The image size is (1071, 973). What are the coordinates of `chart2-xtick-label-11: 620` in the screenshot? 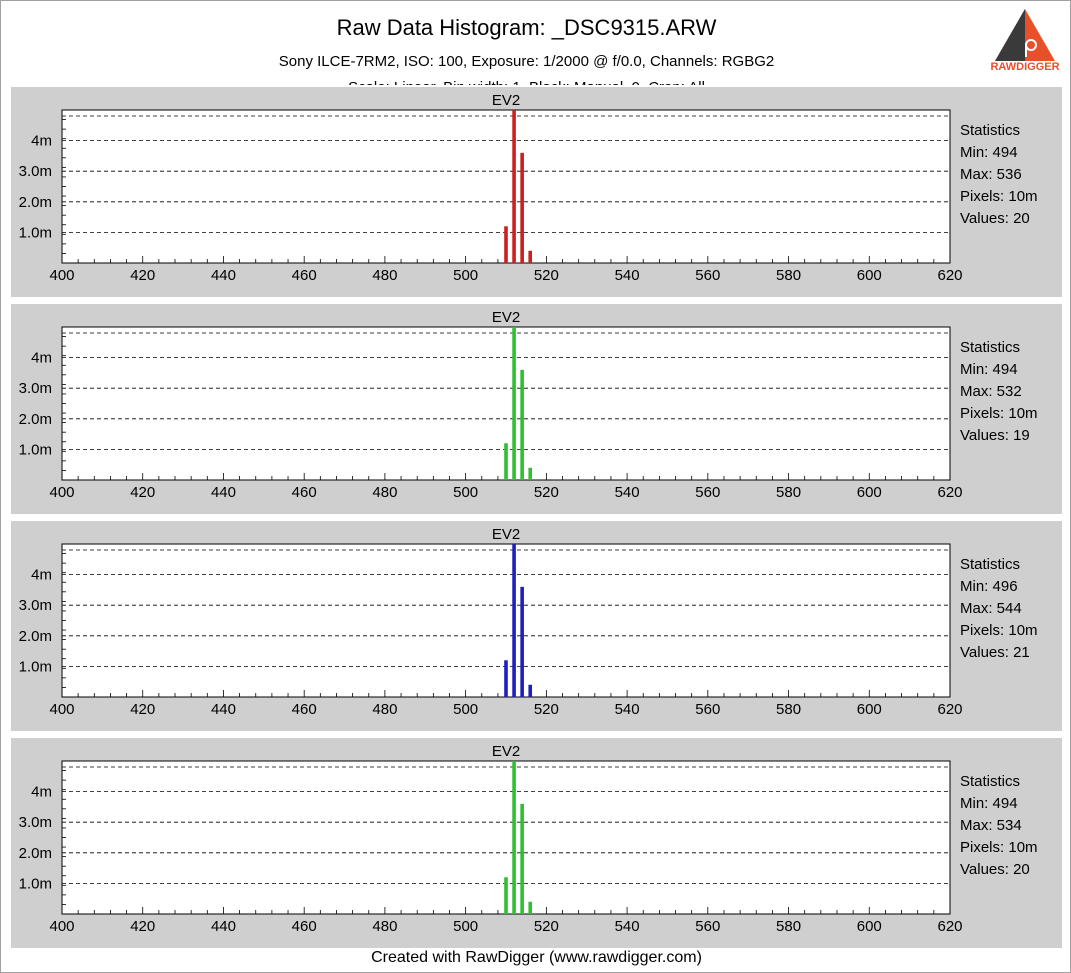 It's located at (949, 709).